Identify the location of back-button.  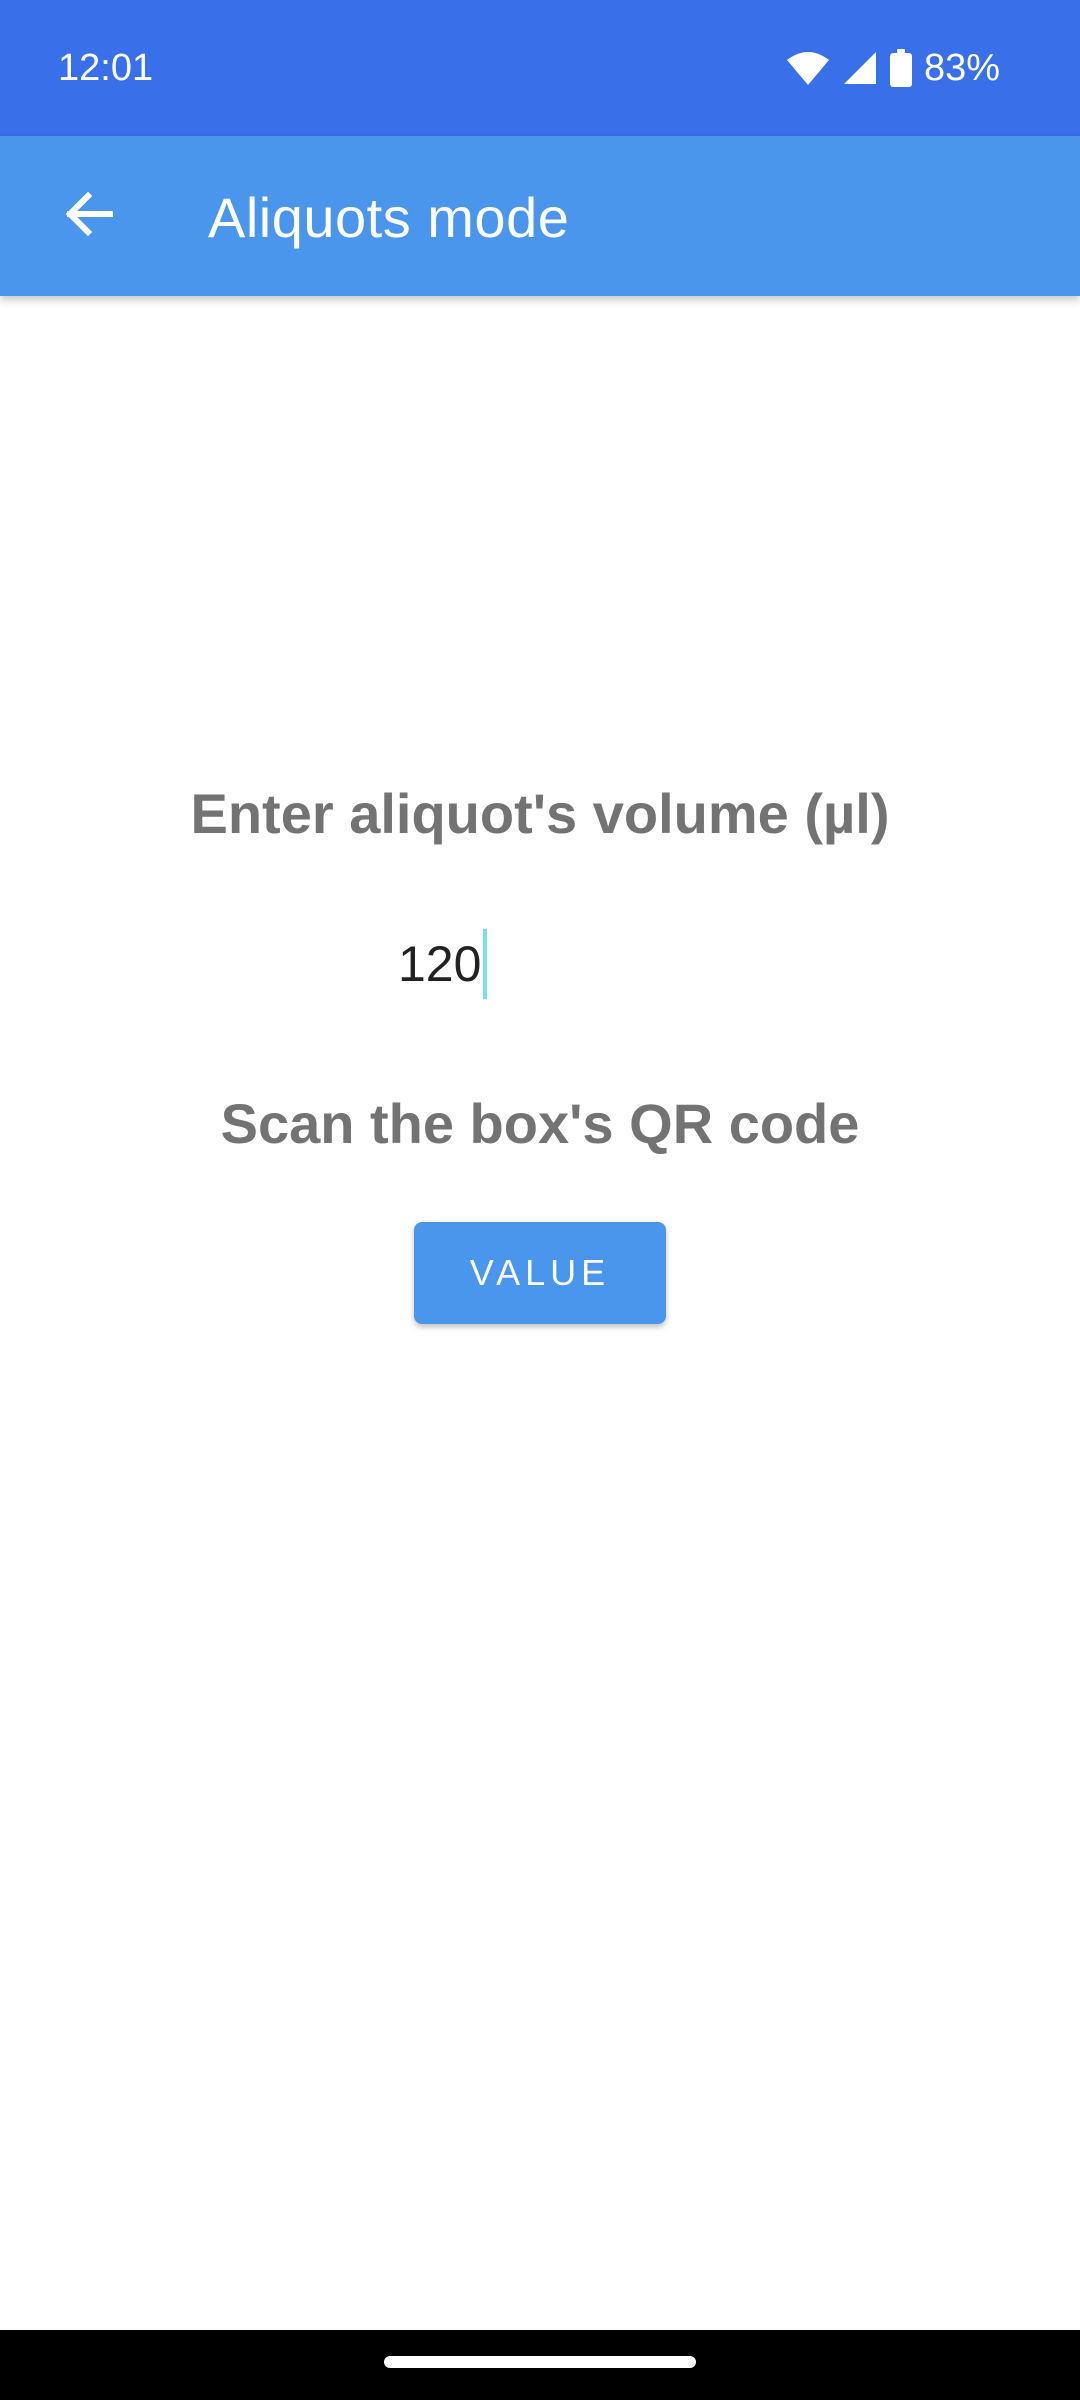
(88, 216).